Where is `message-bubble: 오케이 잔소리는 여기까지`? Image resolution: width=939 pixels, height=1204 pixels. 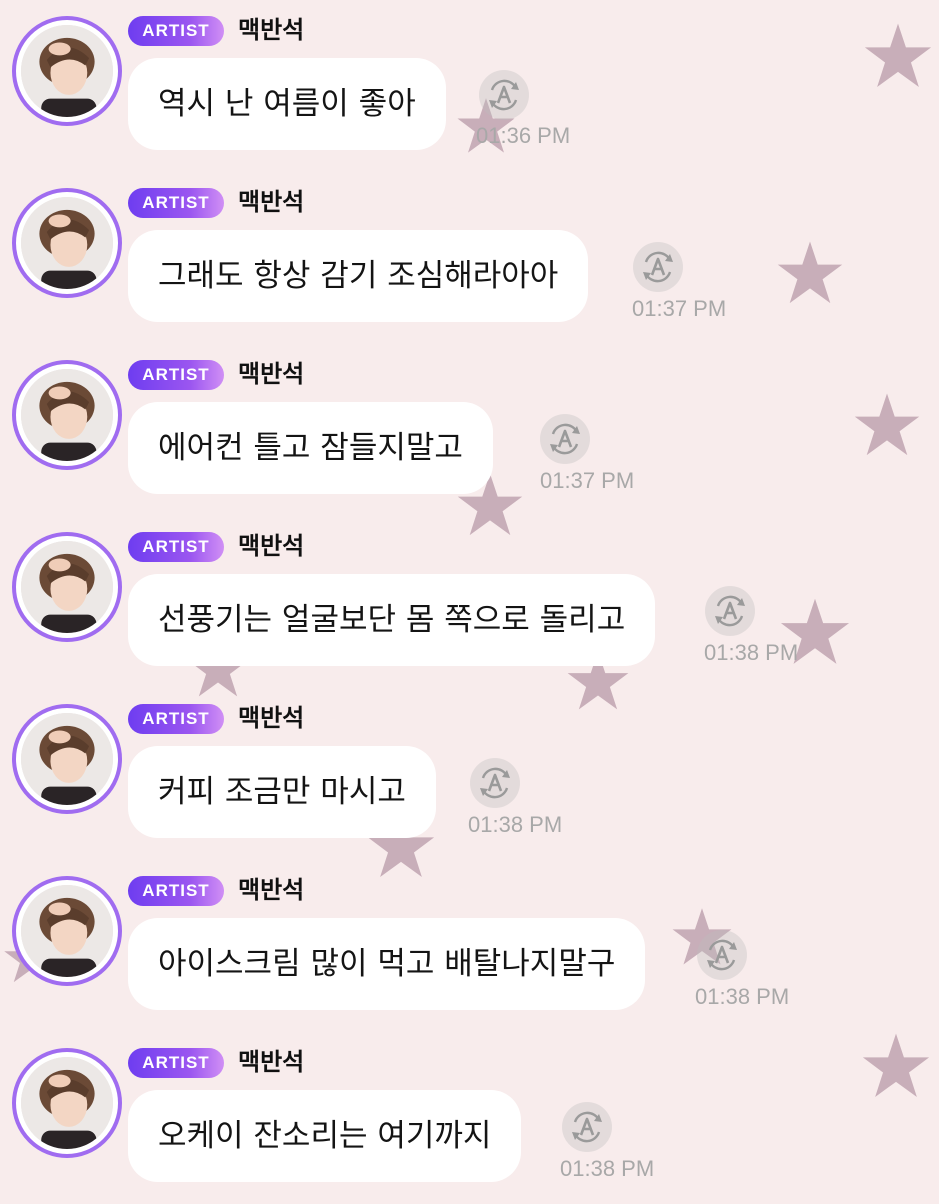 message-bubble: 오케이 잔소리는 여기까지 is located at coordinates (325, 1136).